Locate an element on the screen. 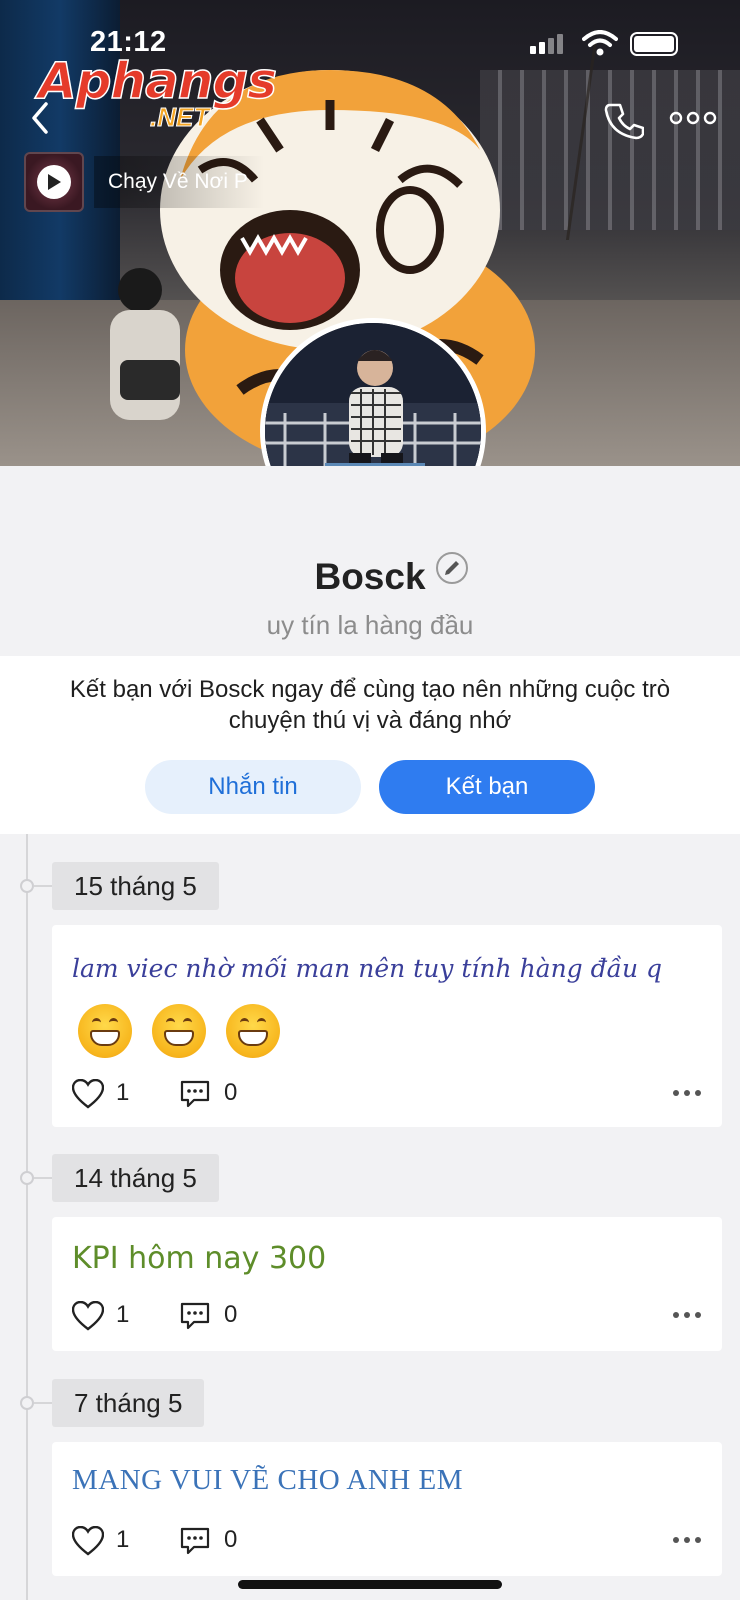 The image size is (740, 1600). music-title: Chạy Về Nơi P is located at coordinates (179, 182).